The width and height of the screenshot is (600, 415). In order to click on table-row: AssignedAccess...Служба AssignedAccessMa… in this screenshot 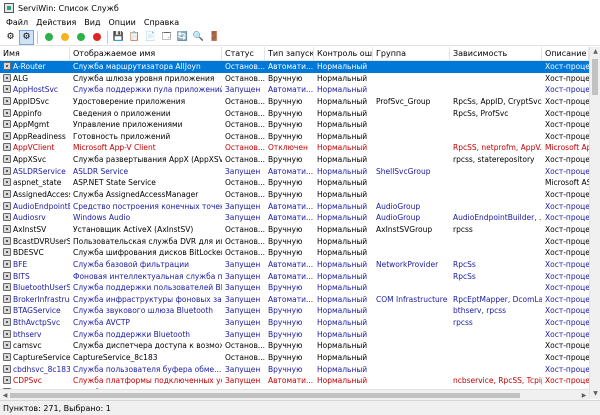, I will do `click(294, 195)`.